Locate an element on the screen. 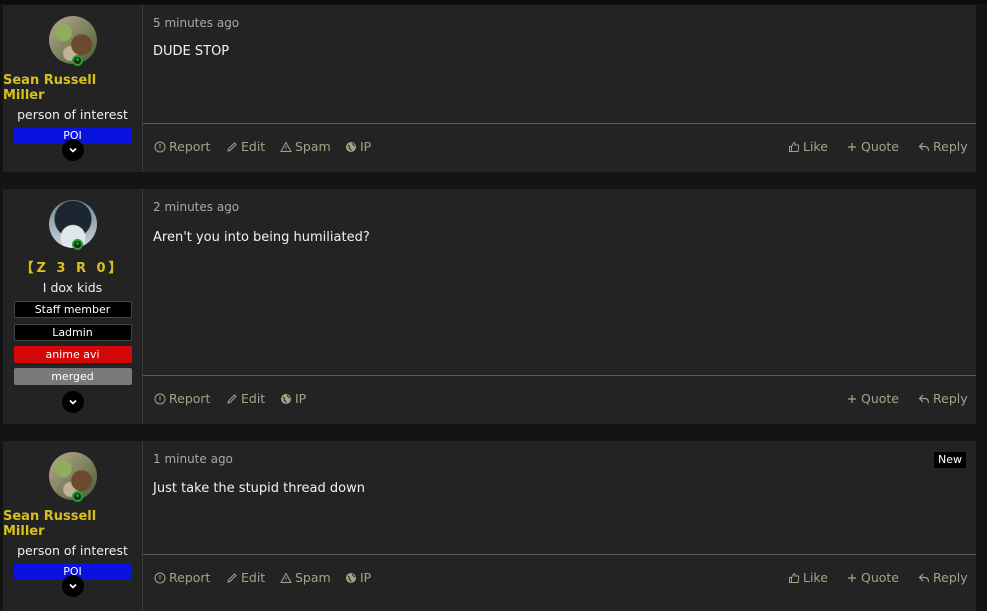 The height and width of the screenshot is (611, 987). message-body: Just take the stupid thread down is located at coordinates (259, 488).